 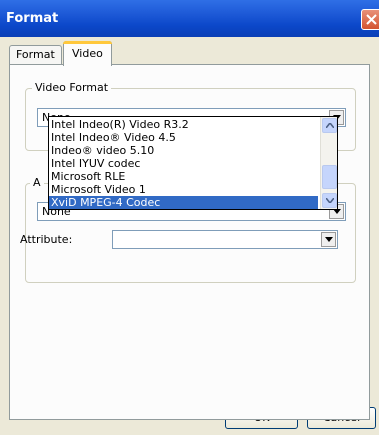 I want to click on chevron-up-icon, so click(x=330, y=125).